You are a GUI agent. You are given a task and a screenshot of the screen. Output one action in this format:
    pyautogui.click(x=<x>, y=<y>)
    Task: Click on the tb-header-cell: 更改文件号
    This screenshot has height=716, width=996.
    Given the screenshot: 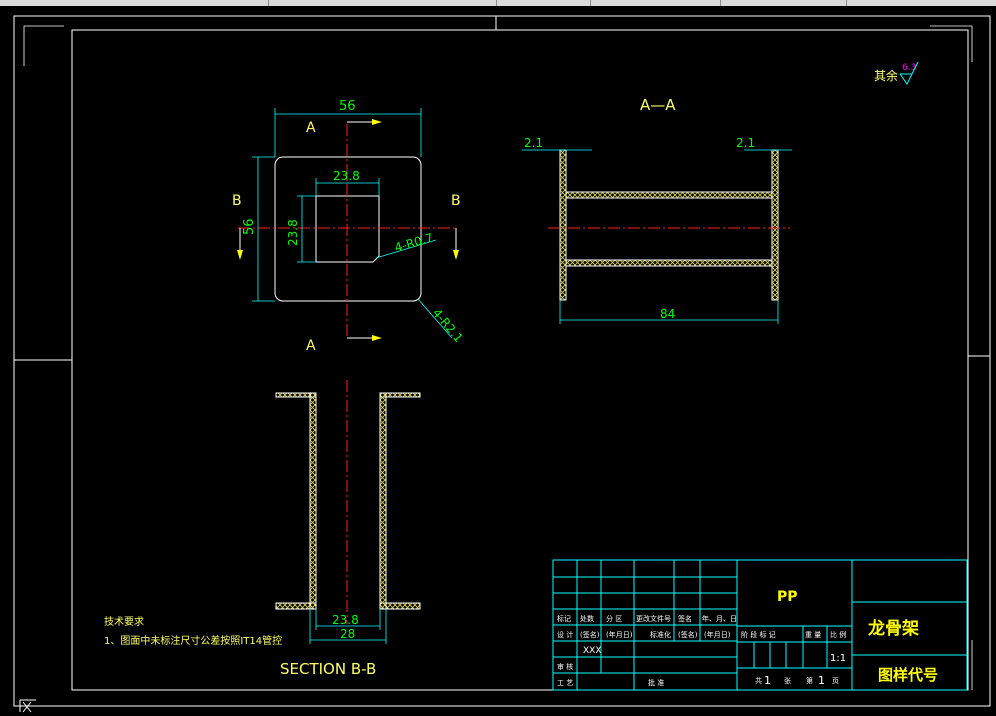 What is the action you would take?
    pyautogui.click(x=653, y=618)
    